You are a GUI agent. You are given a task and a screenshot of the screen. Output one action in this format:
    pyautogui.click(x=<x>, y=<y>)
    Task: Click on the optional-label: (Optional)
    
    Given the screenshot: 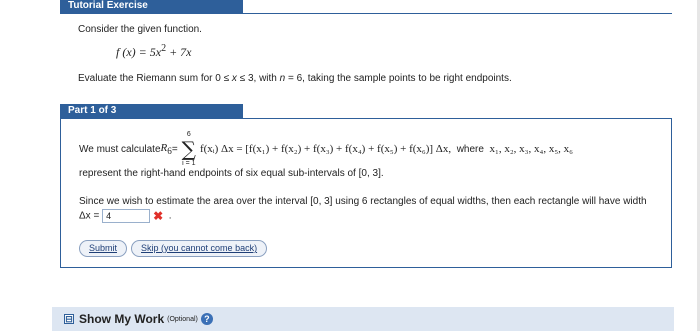 What is the action you would take?
    pyautogui.click(x=182, y=319)
    